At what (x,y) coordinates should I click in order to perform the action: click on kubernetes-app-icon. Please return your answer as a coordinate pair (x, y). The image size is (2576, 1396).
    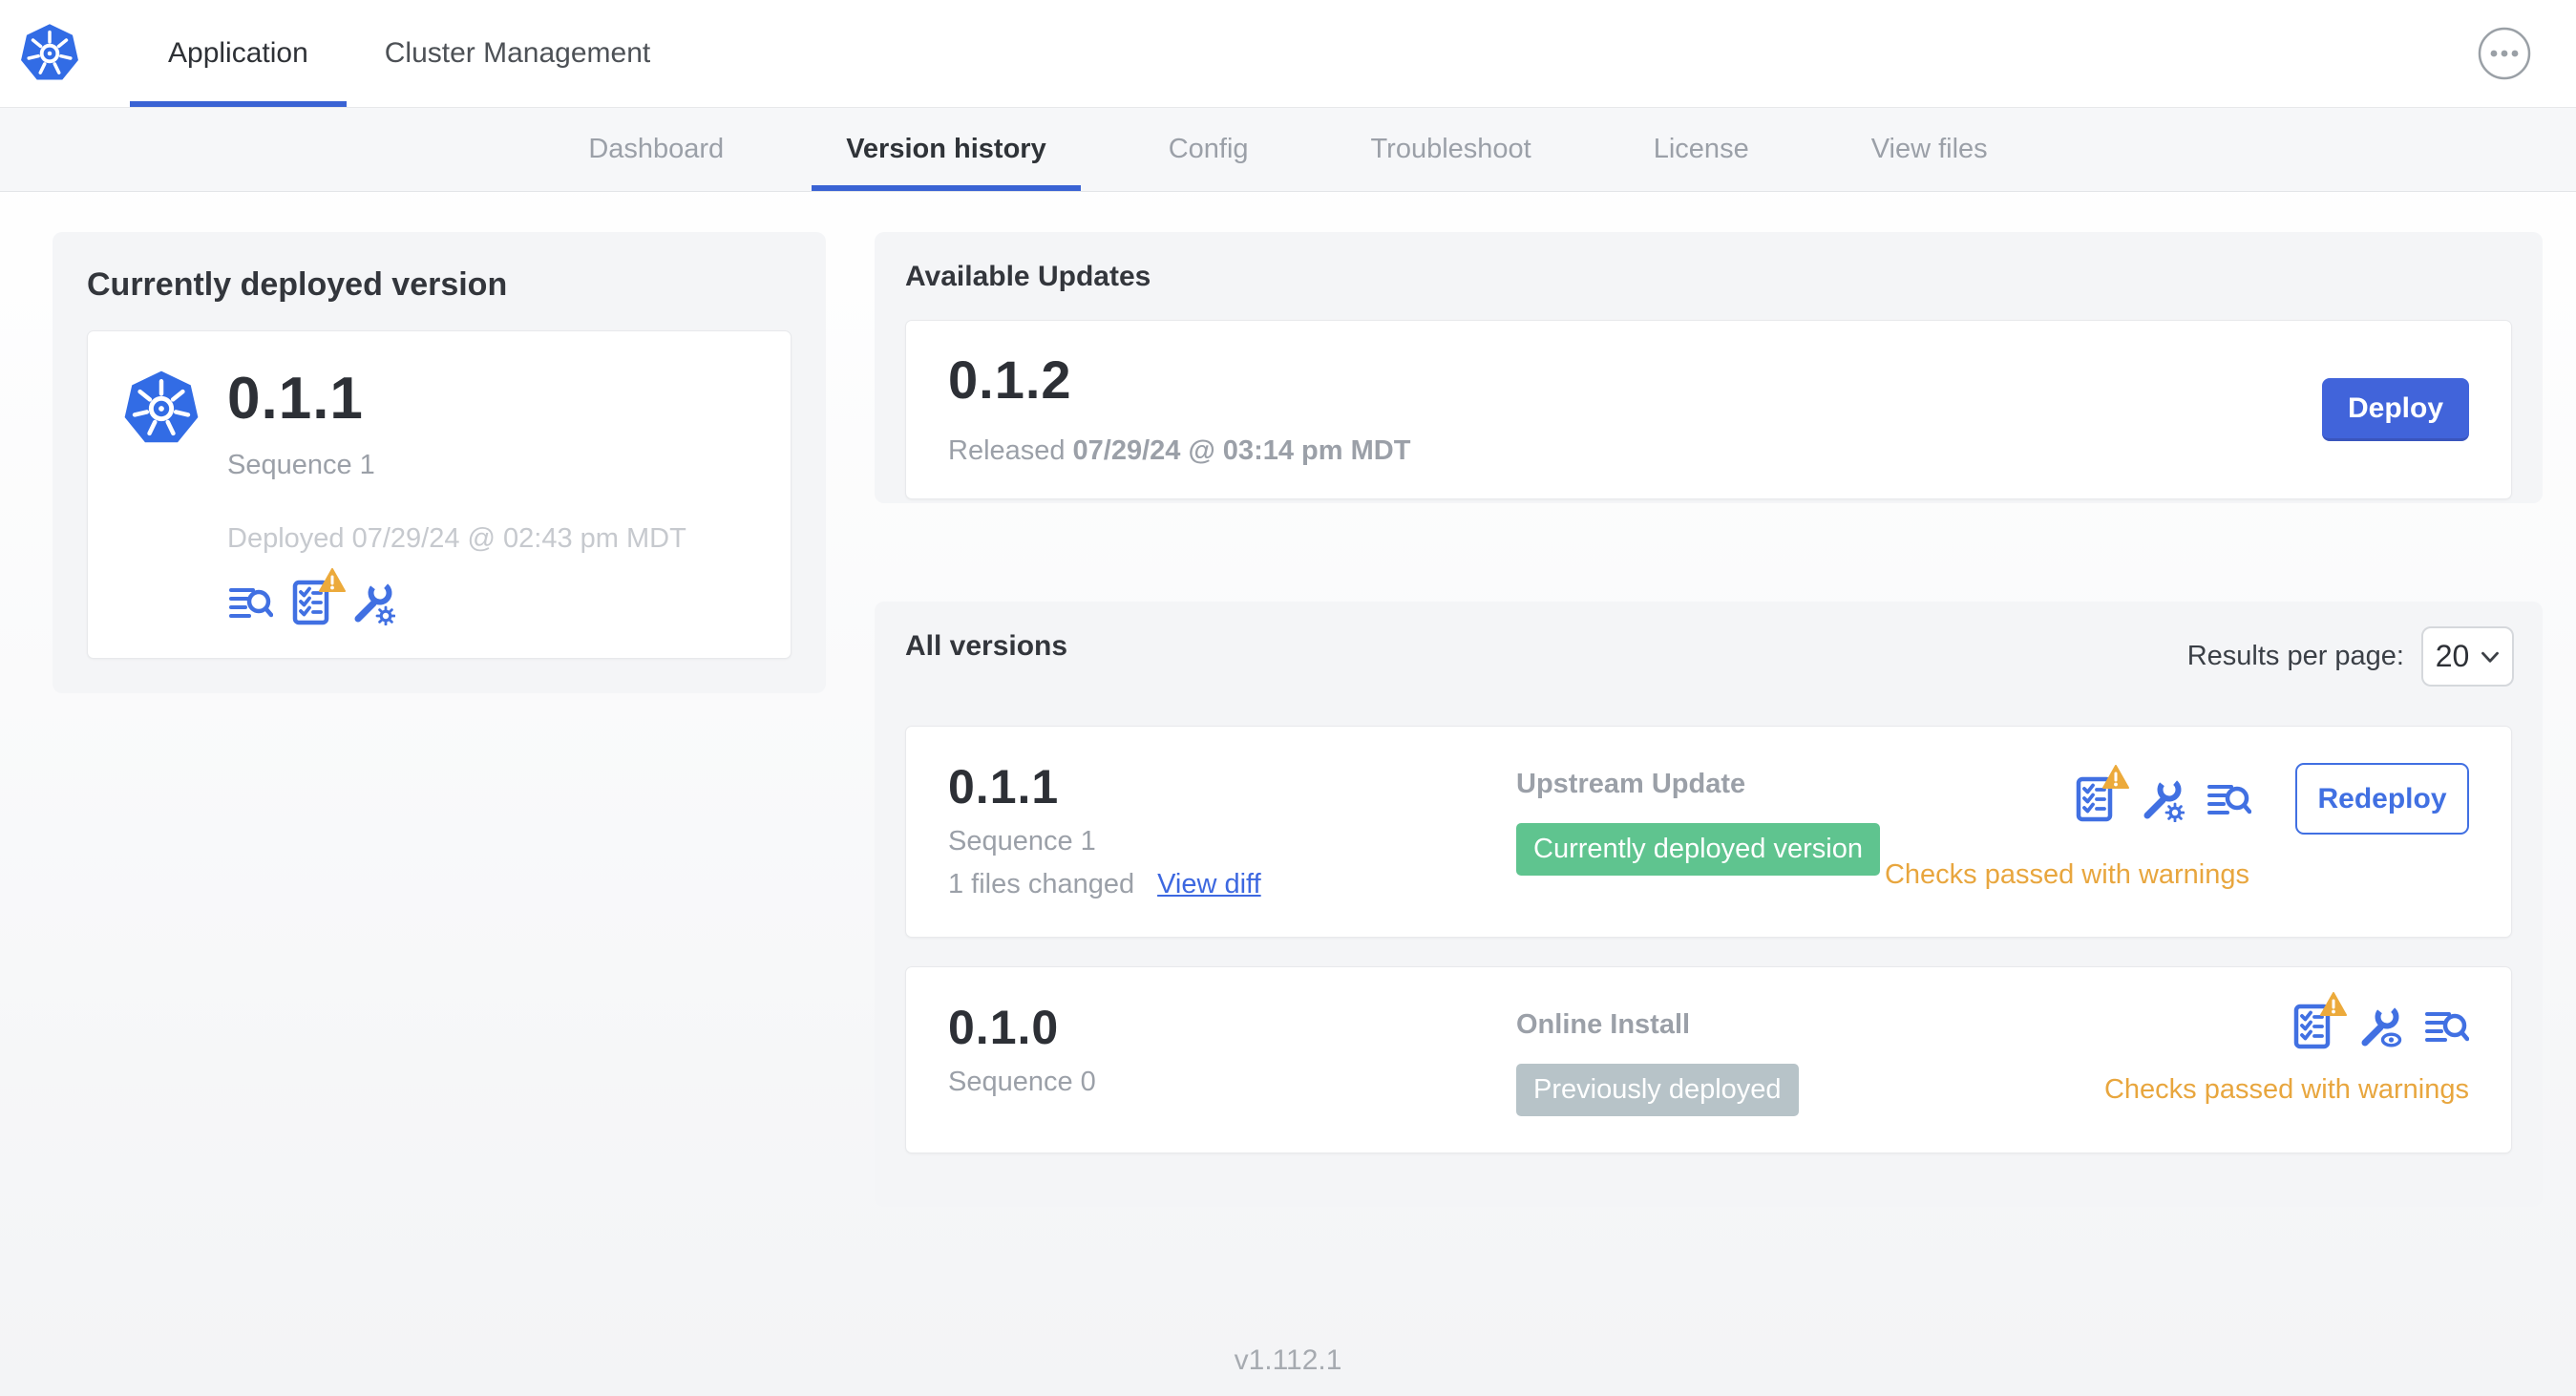
    Looking at the image, I should click on (161, 498).